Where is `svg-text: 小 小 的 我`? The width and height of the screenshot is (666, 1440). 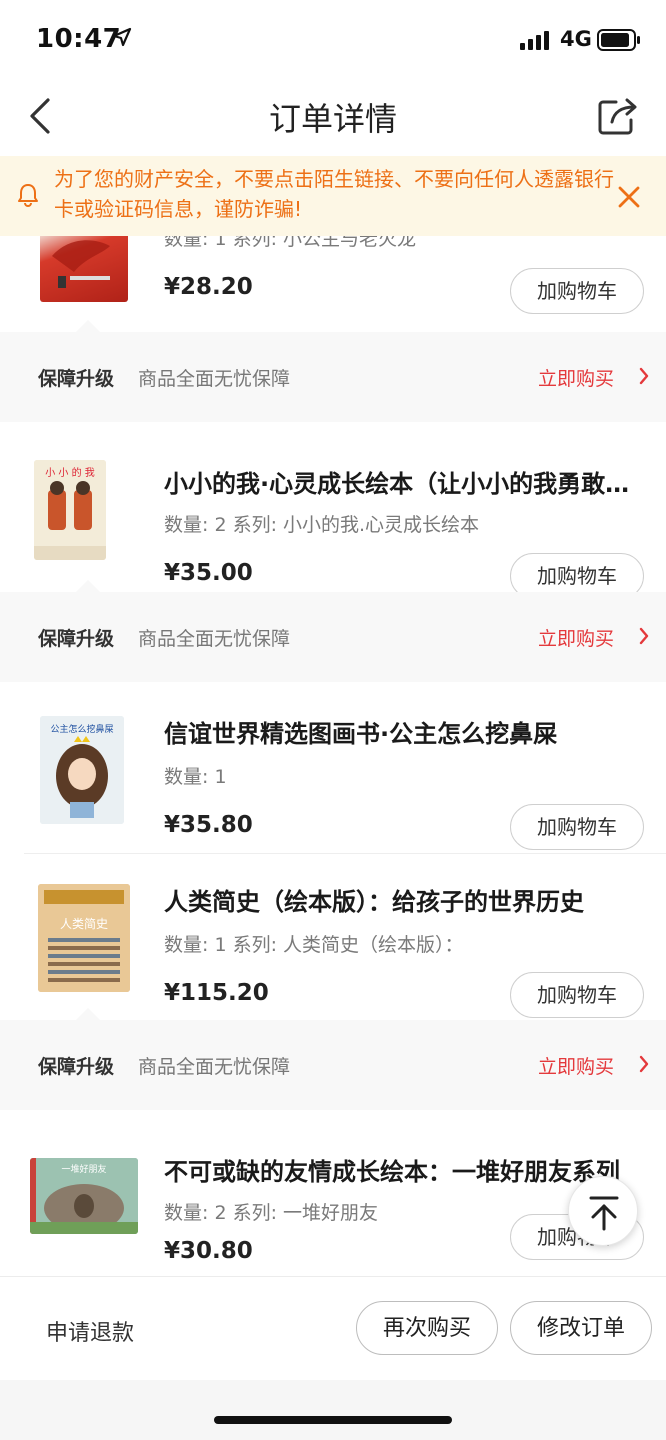
svg-text: 小 小 的 我 is located at coordinates (70, 472).